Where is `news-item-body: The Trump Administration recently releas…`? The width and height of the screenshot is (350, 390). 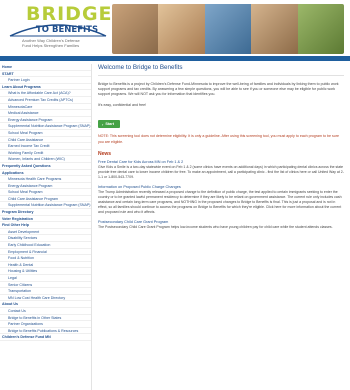 news-item-body: The Trump Administration recently releas… is located at coordinates (220, 201).